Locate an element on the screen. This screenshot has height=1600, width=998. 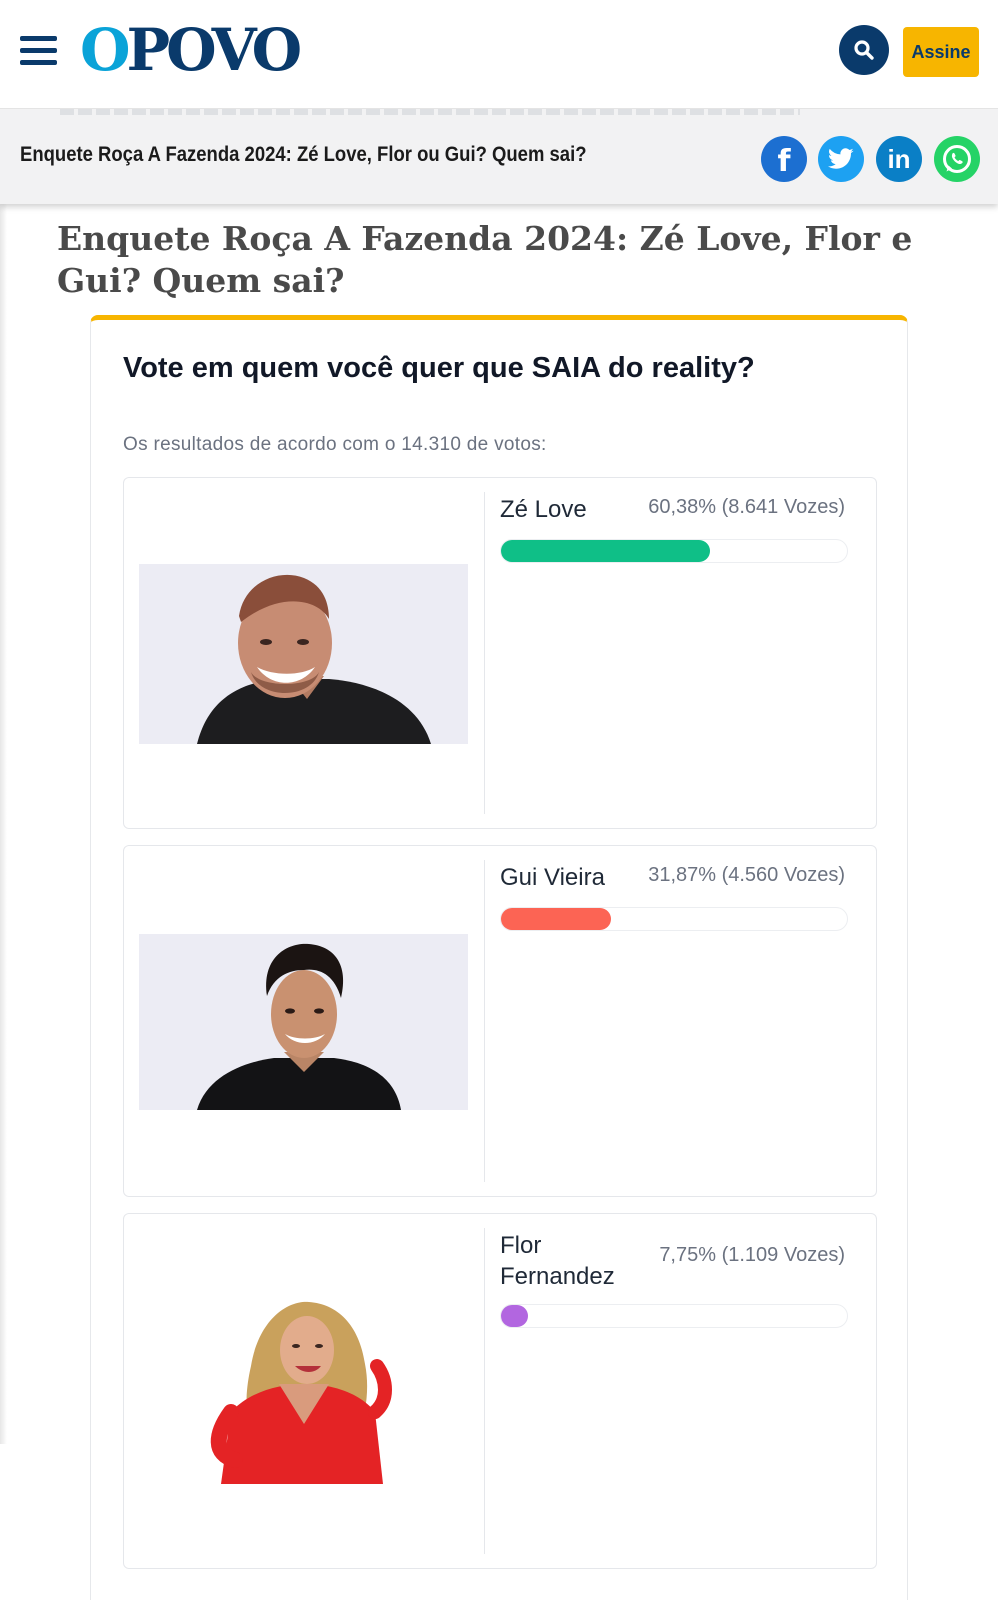
search-button is located at coordinates (864, 50).